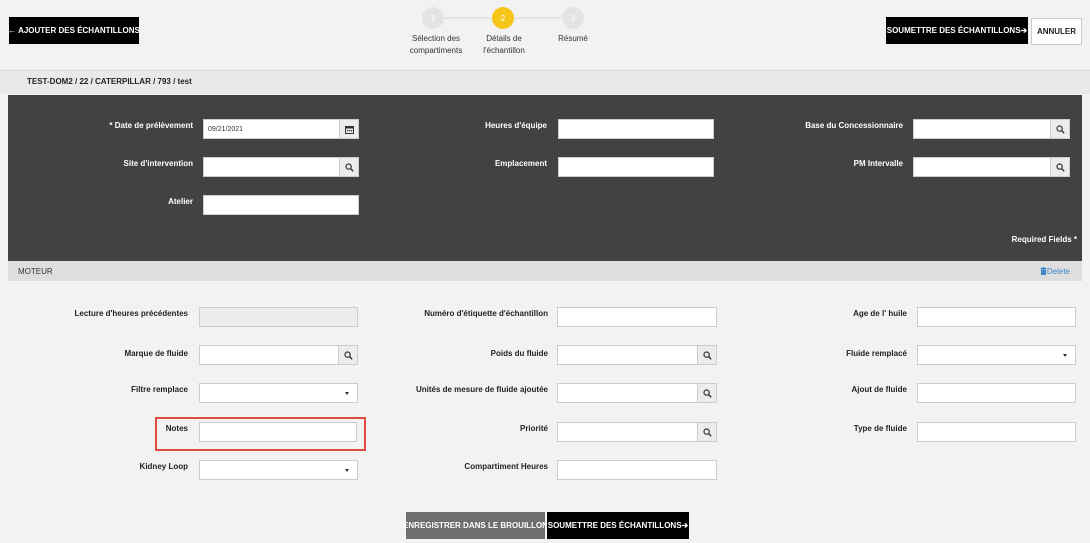  Describe the element at coordinates (131, 313) in the screenshot. I see `prev-hours-label: Lecture d'heures précédentes` at that location.